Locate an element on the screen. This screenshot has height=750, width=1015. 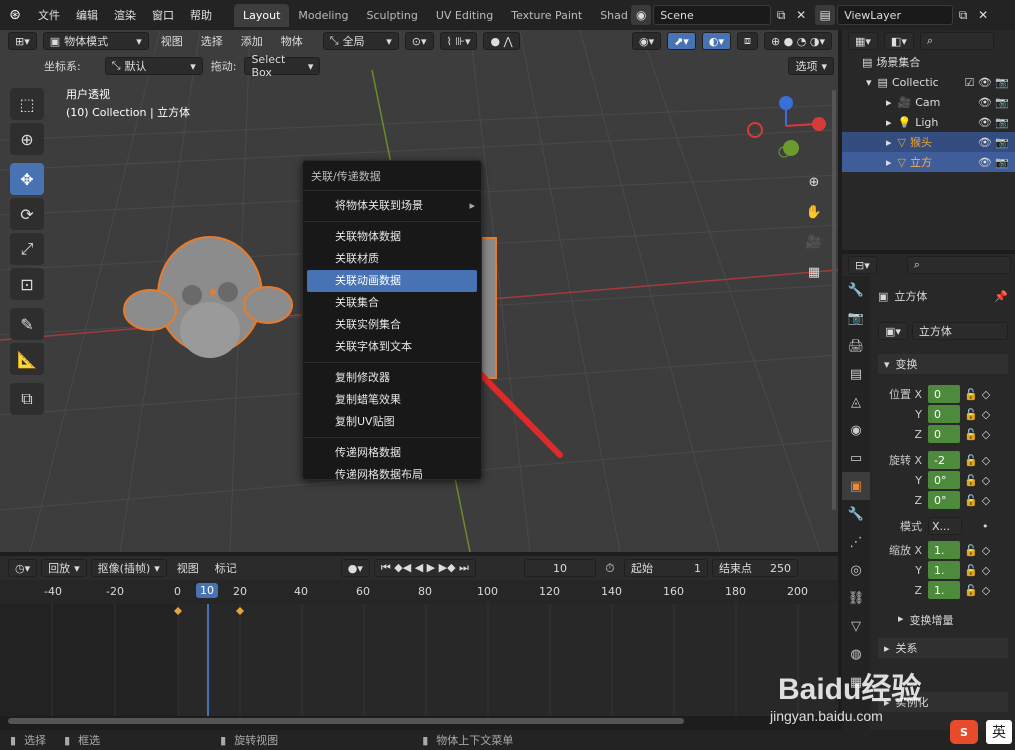
menu-item-link-materials: 关联材质 is located at coordinates (392, 259).